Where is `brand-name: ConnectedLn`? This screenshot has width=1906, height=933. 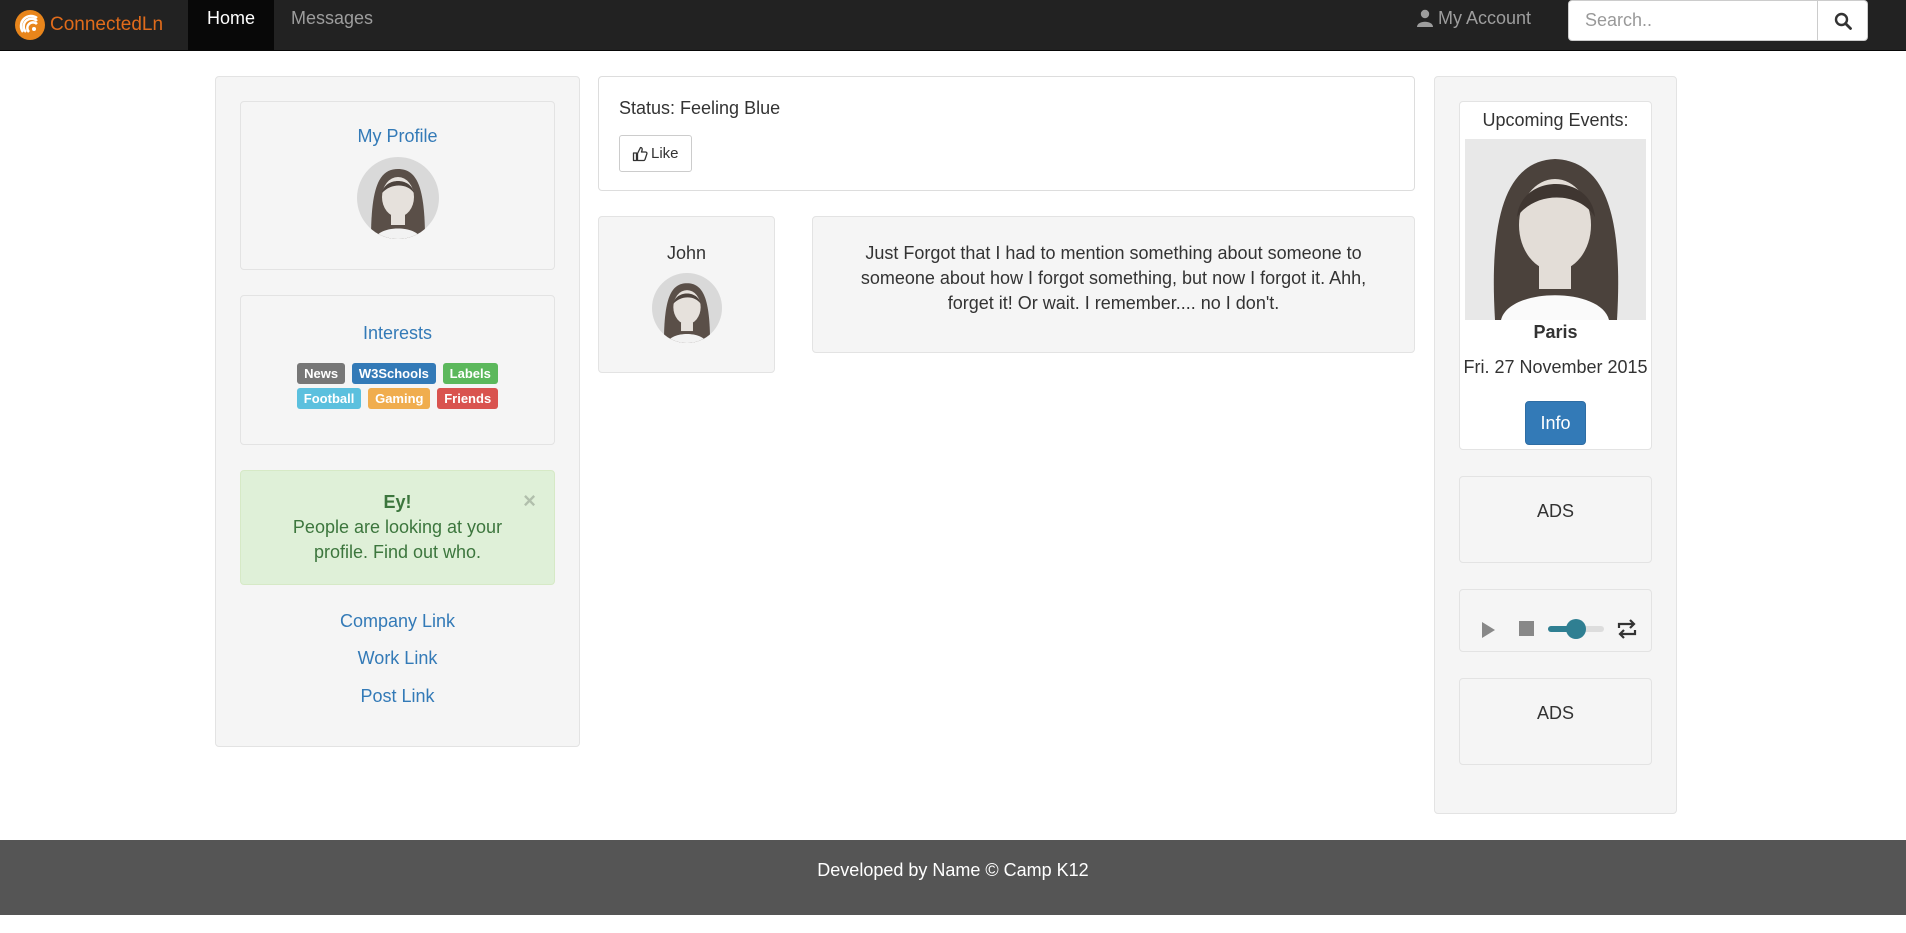 brand-name: ConnectedLn is located at coordinates (107, 24).